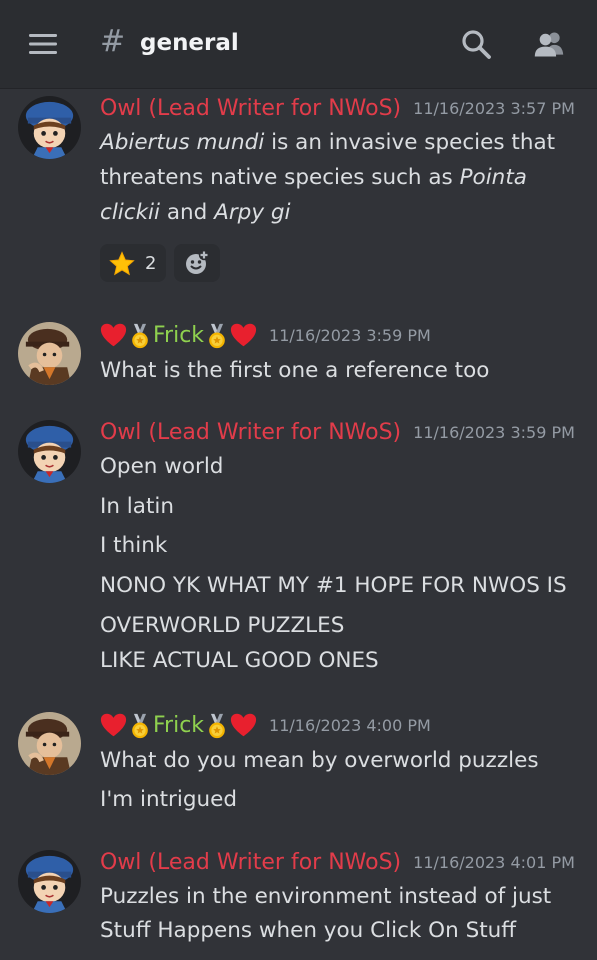 The height and width of the screenshot is (960, 597). I want to click on message-text: is an invasive species that, so click(410, 142).